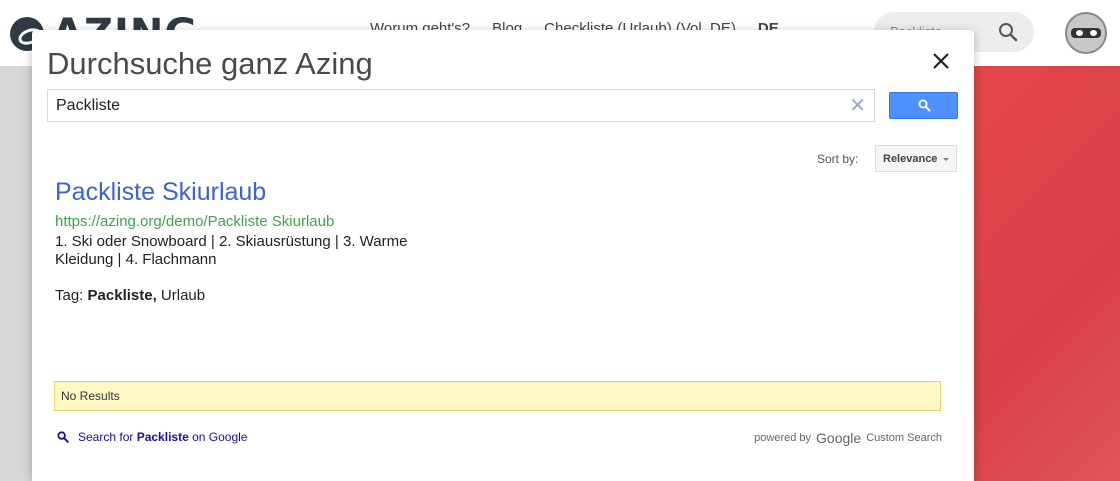 The width and height of the screenshot is (1120, 481). Describe the element at coordinates (183, 295) in the screenshot. I see `tag-rest: Urlaub` at that location.